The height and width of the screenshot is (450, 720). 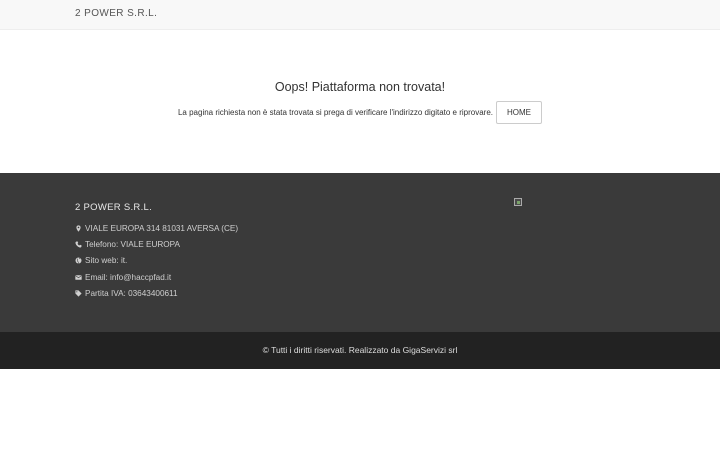 I want to click on footer-email-item: Email: info@haccpfad.it, so click(x=156, y=277).